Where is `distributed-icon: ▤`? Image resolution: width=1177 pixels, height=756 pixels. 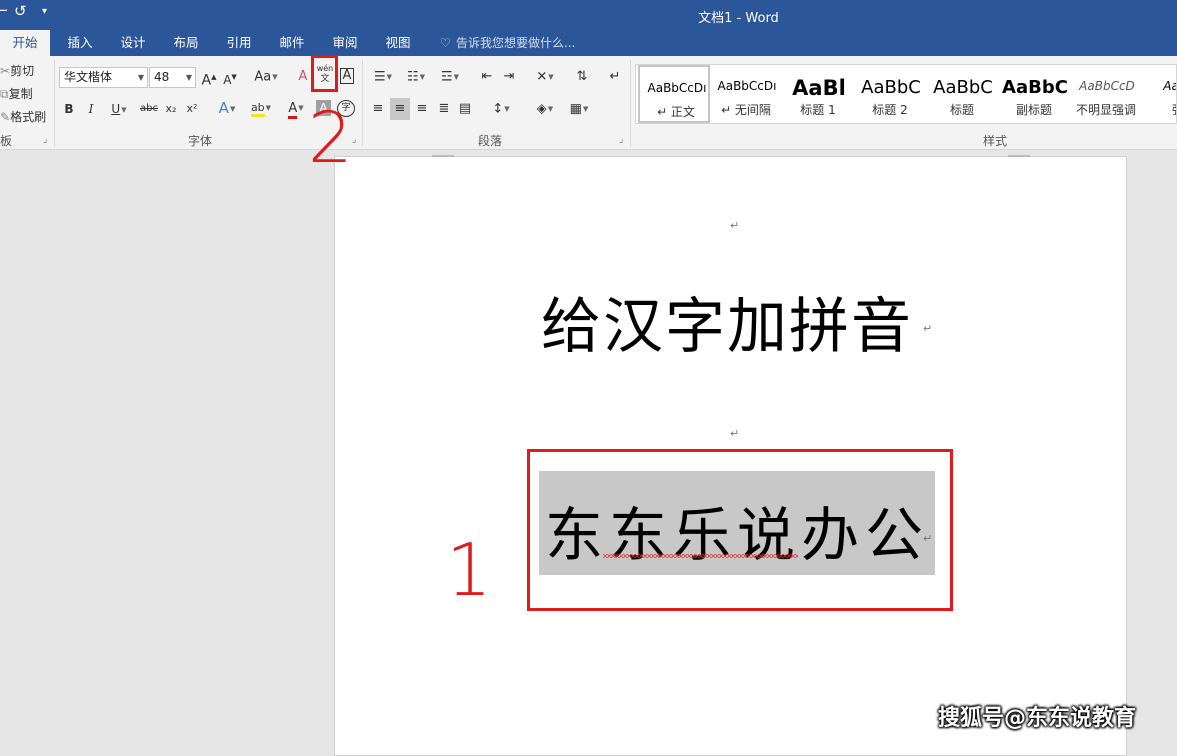
distributed-icon: ▤ is located at coordinates (465, 109).